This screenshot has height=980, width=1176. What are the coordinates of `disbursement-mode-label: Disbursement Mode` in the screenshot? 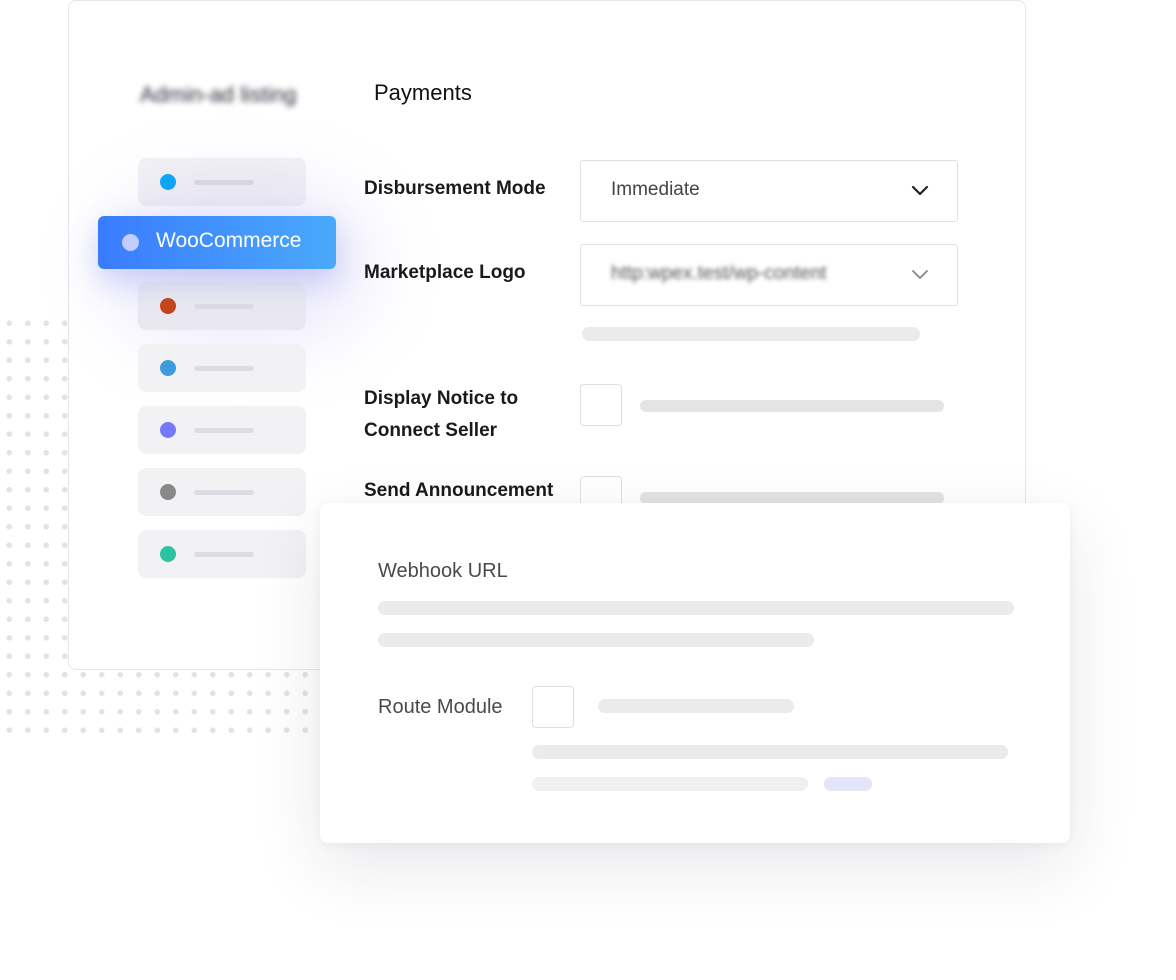 It's located at (455, 188).